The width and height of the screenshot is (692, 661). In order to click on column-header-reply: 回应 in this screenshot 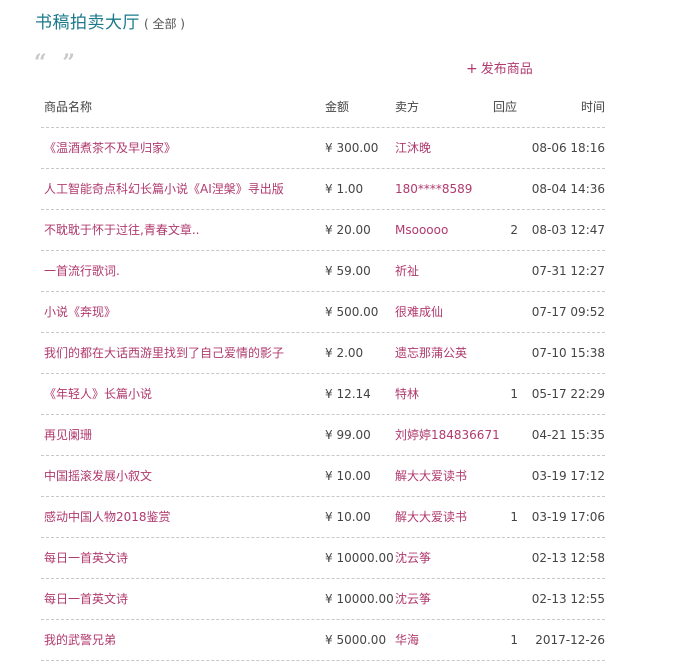, I will do `click(505, 107)`.